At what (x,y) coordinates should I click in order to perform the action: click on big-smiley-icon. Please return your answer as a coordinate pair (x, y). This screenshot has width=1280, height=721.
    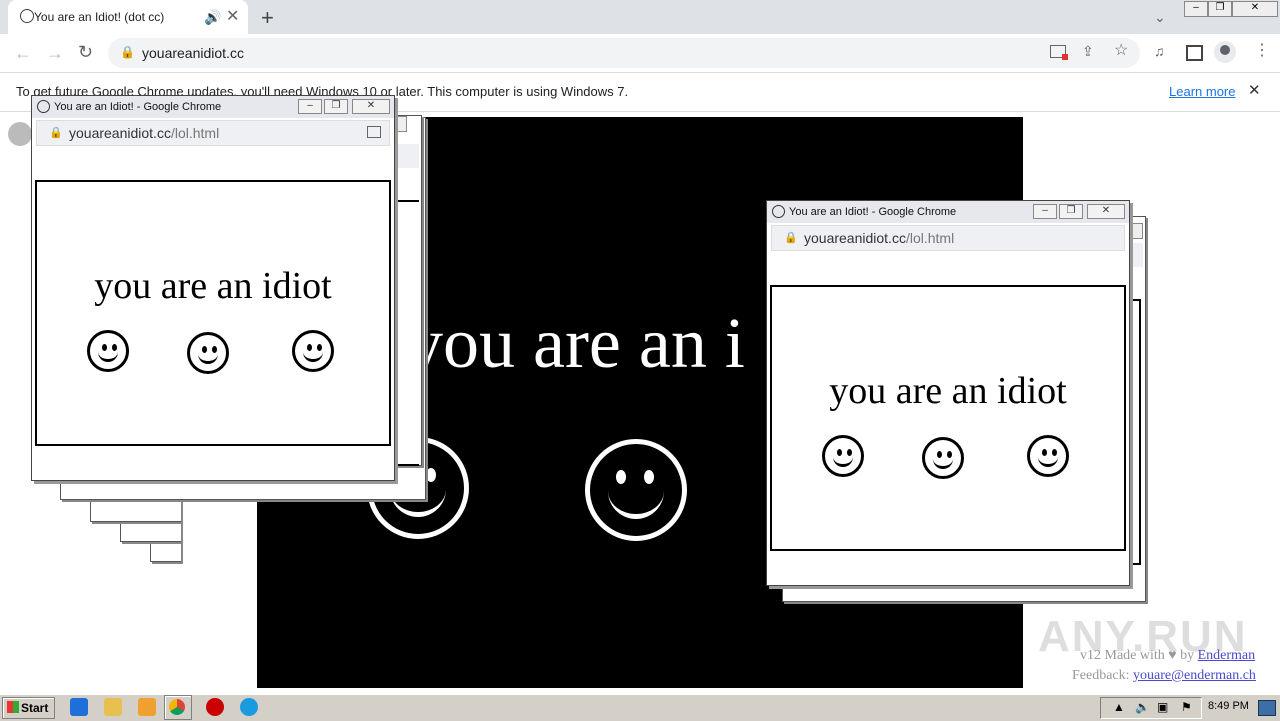
    Looking at the image, I should click on (636, 490).